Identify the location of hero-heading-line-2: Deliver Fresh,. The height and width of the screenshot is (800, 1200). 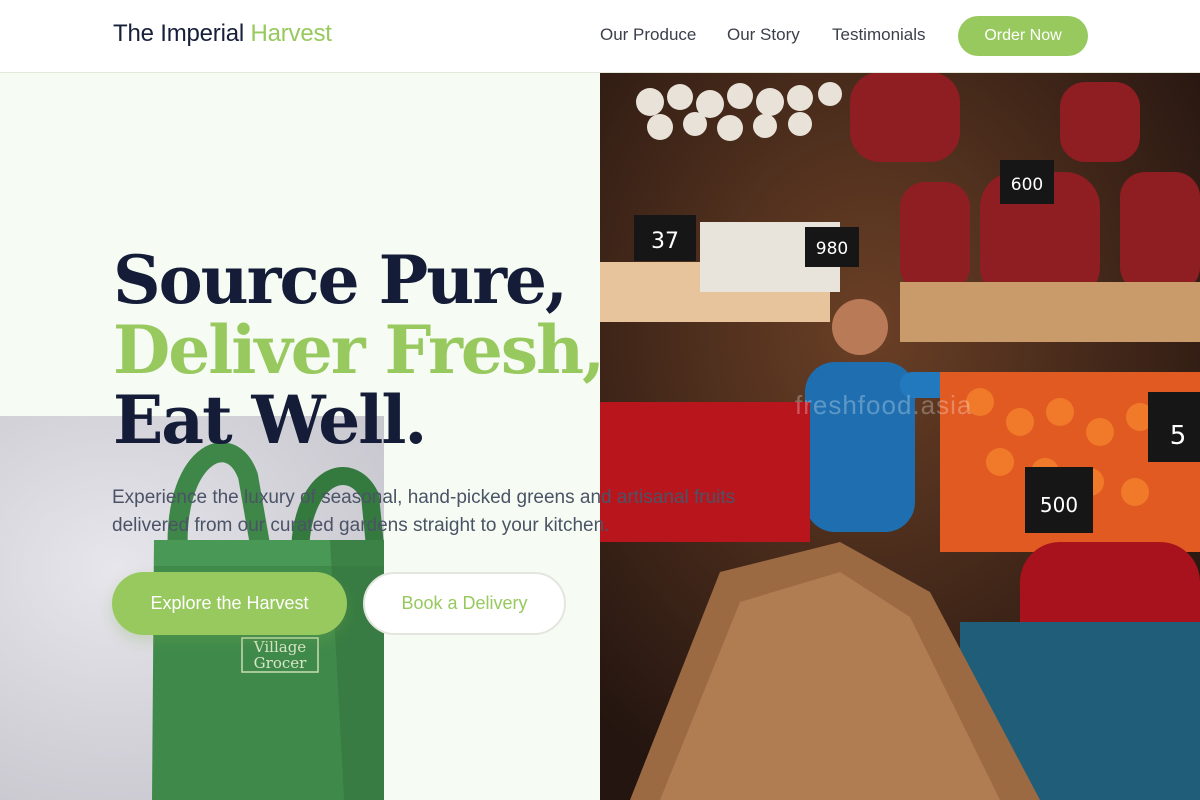
(359, 350).